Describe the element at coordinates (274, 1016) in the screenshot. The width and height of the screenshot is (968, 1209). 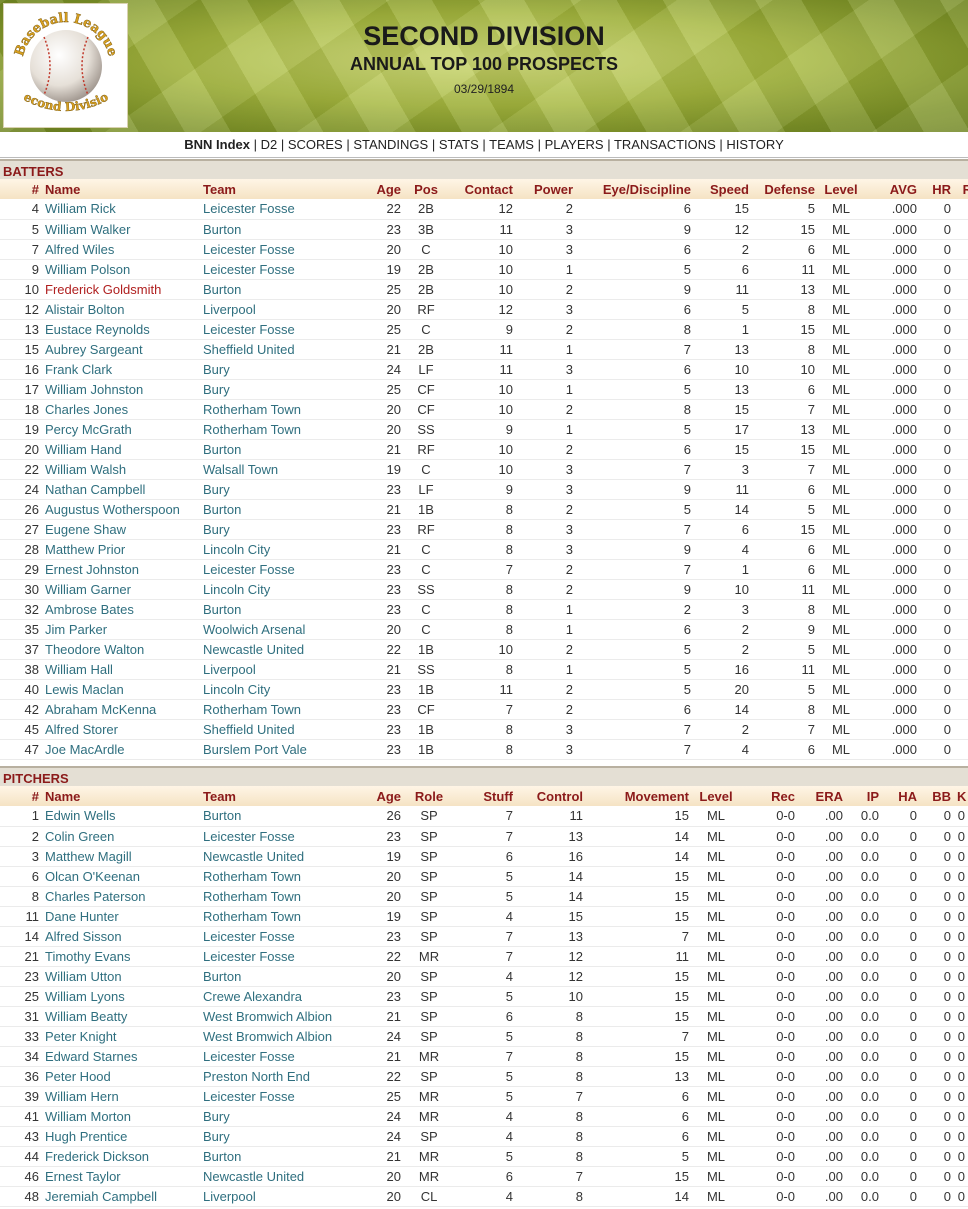
I see `team-name-link: West Bromwich Albion` at that location.